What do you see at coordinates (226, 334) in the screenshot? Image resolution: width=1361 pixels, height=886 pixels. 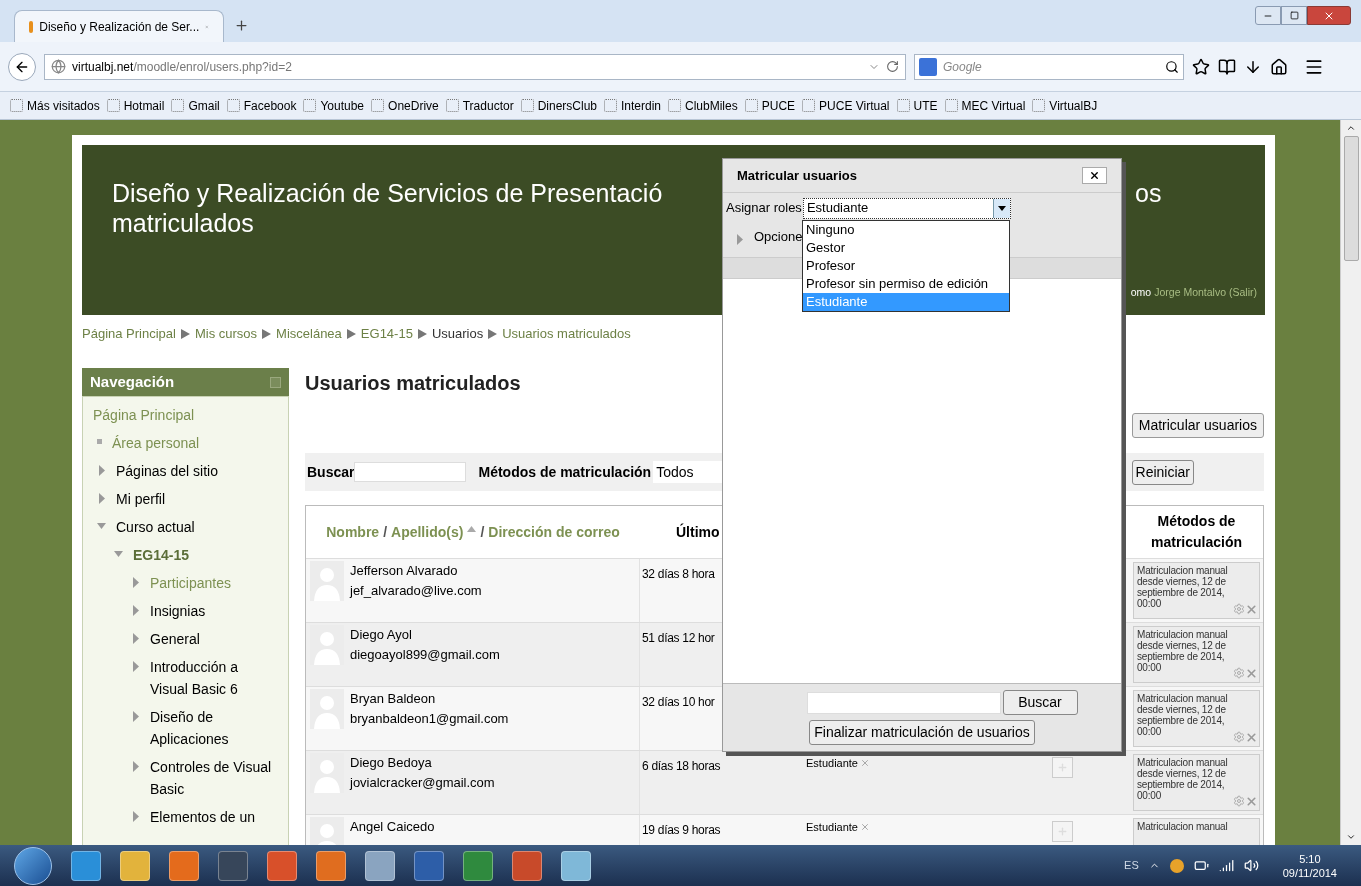 I see `breadcrumb-link: Mis cursos` at bounding box center [226, 334].